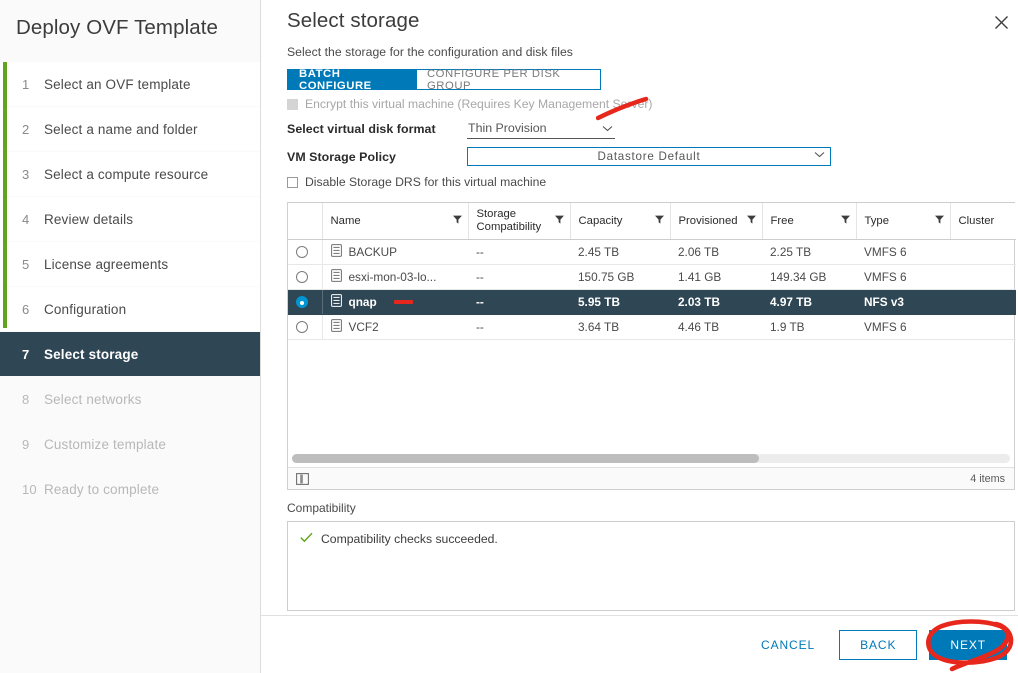 The width and height of the screenshot is (1018, 673). What do you see at coordinates (26, 174) in the screenshot?
I see `step-number: 3` at bounding box center [26, 174].